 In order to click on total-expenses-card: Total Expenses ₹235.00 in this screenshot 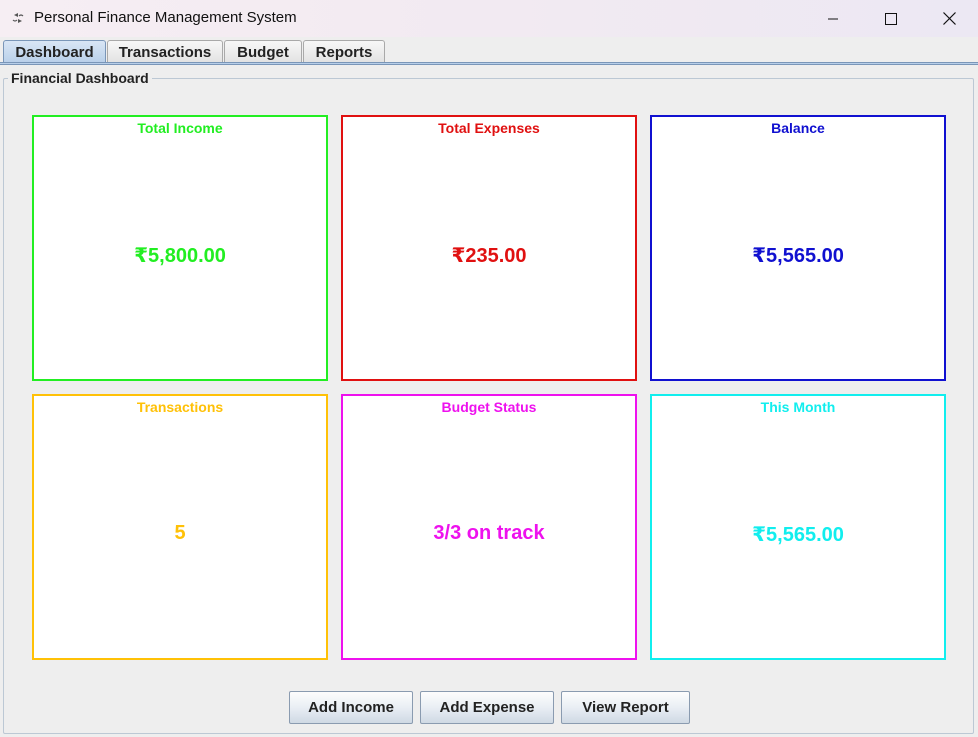, I will do `click(489, 248)`.